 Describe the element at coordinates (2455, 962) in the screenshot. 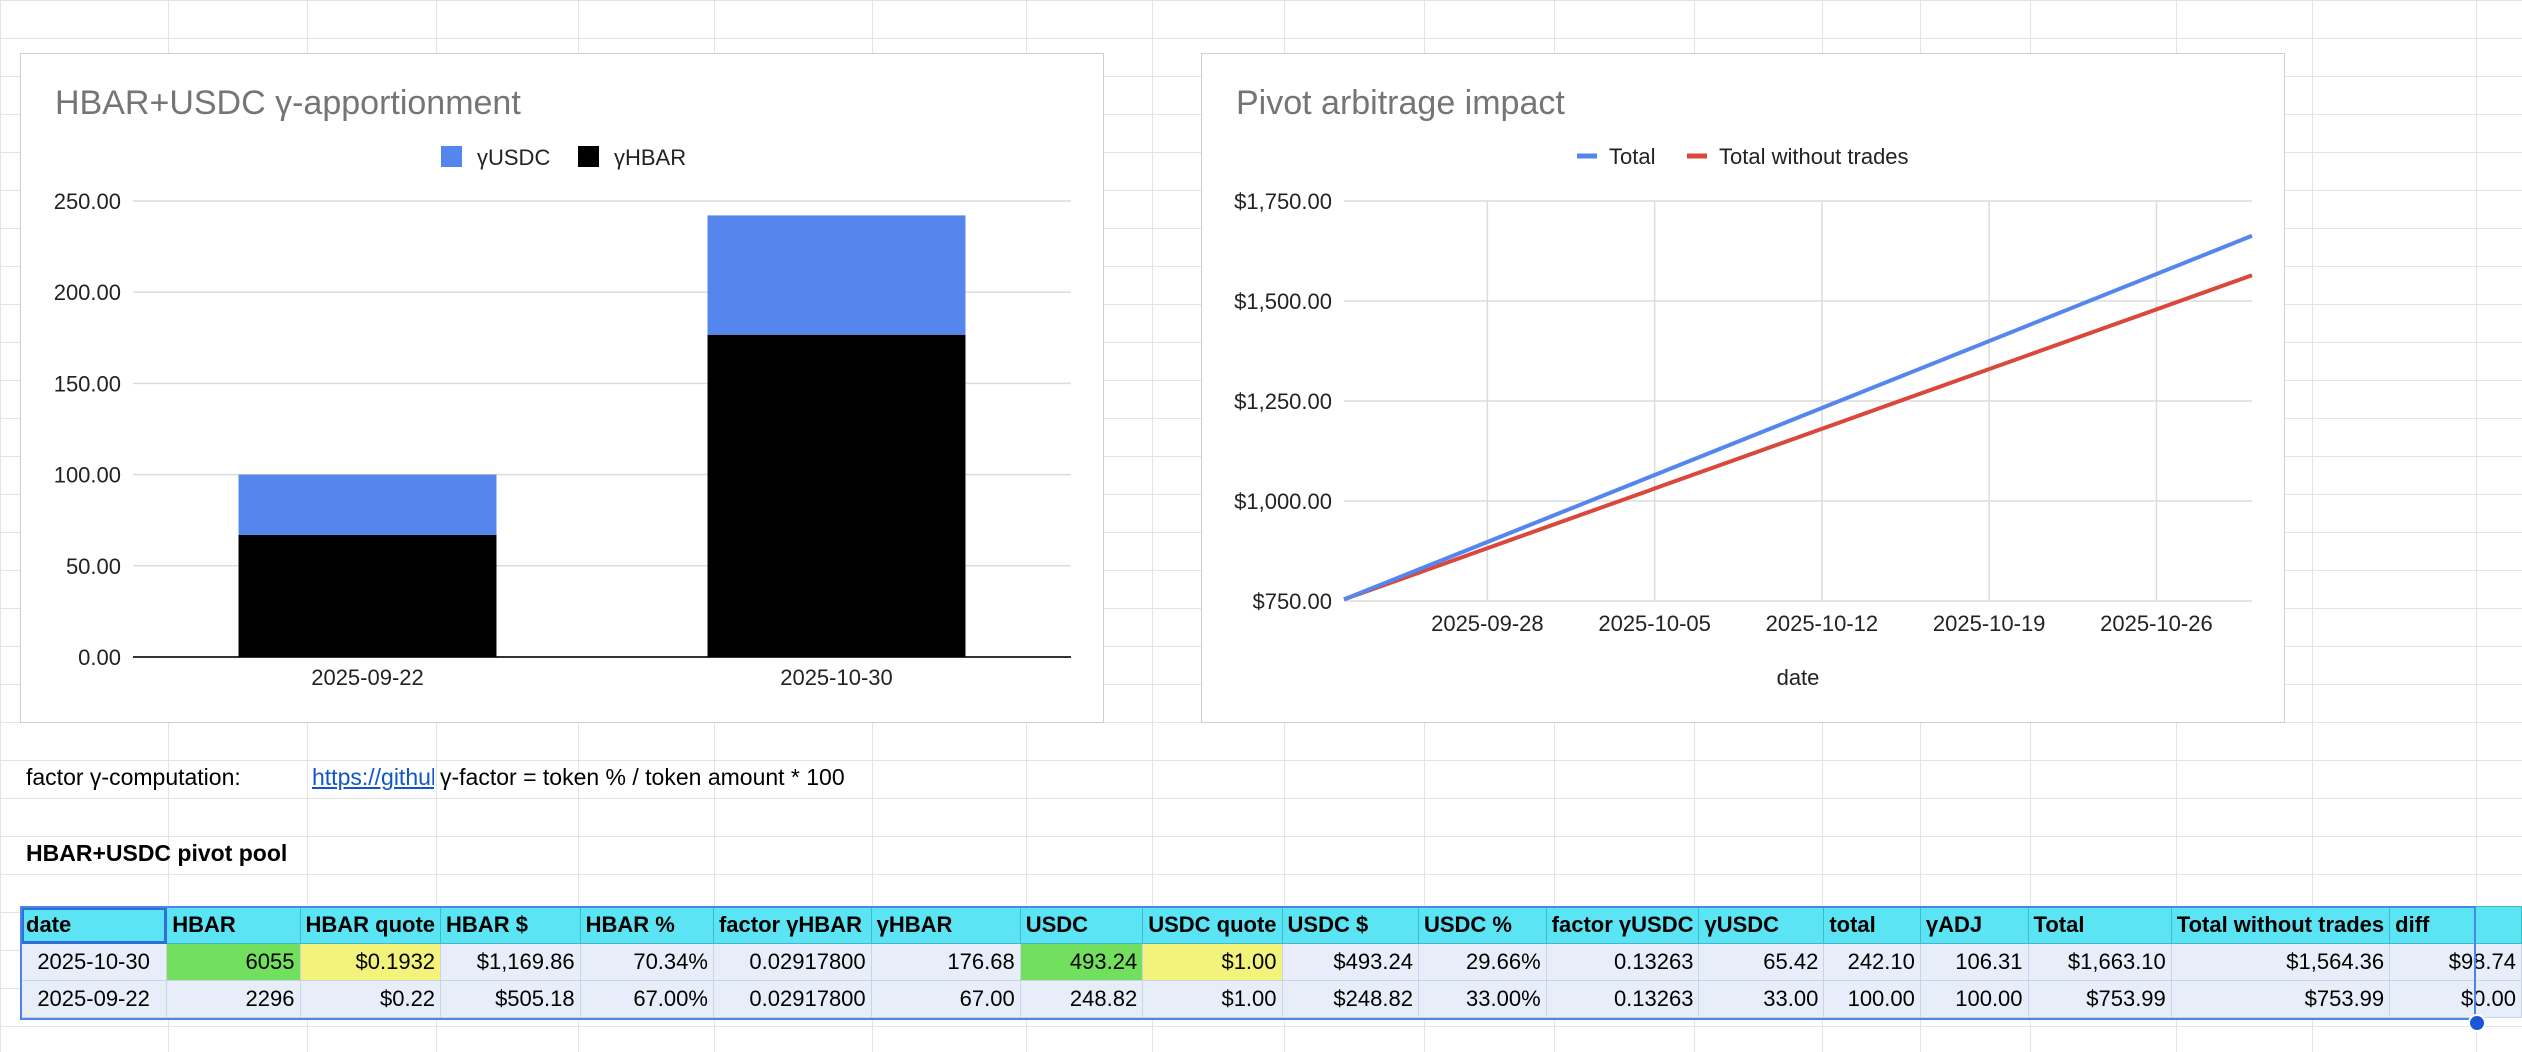

I see `table-cell: $98.74` at that location.